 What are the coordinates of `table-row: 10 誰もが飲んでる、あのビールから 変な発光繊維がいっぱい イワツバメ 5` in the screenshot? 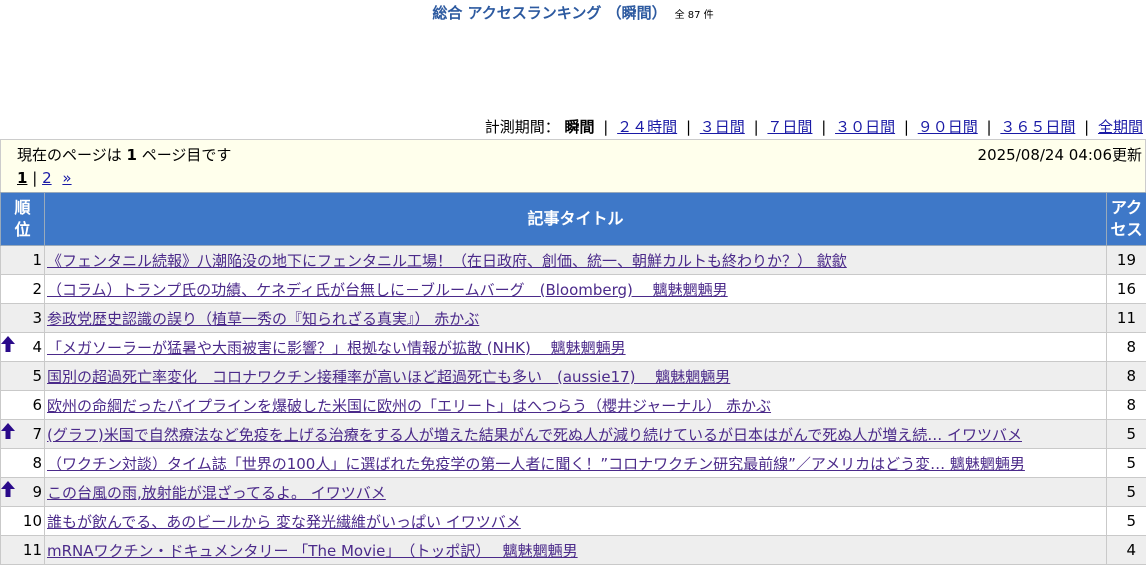 It's located at (573, 521).